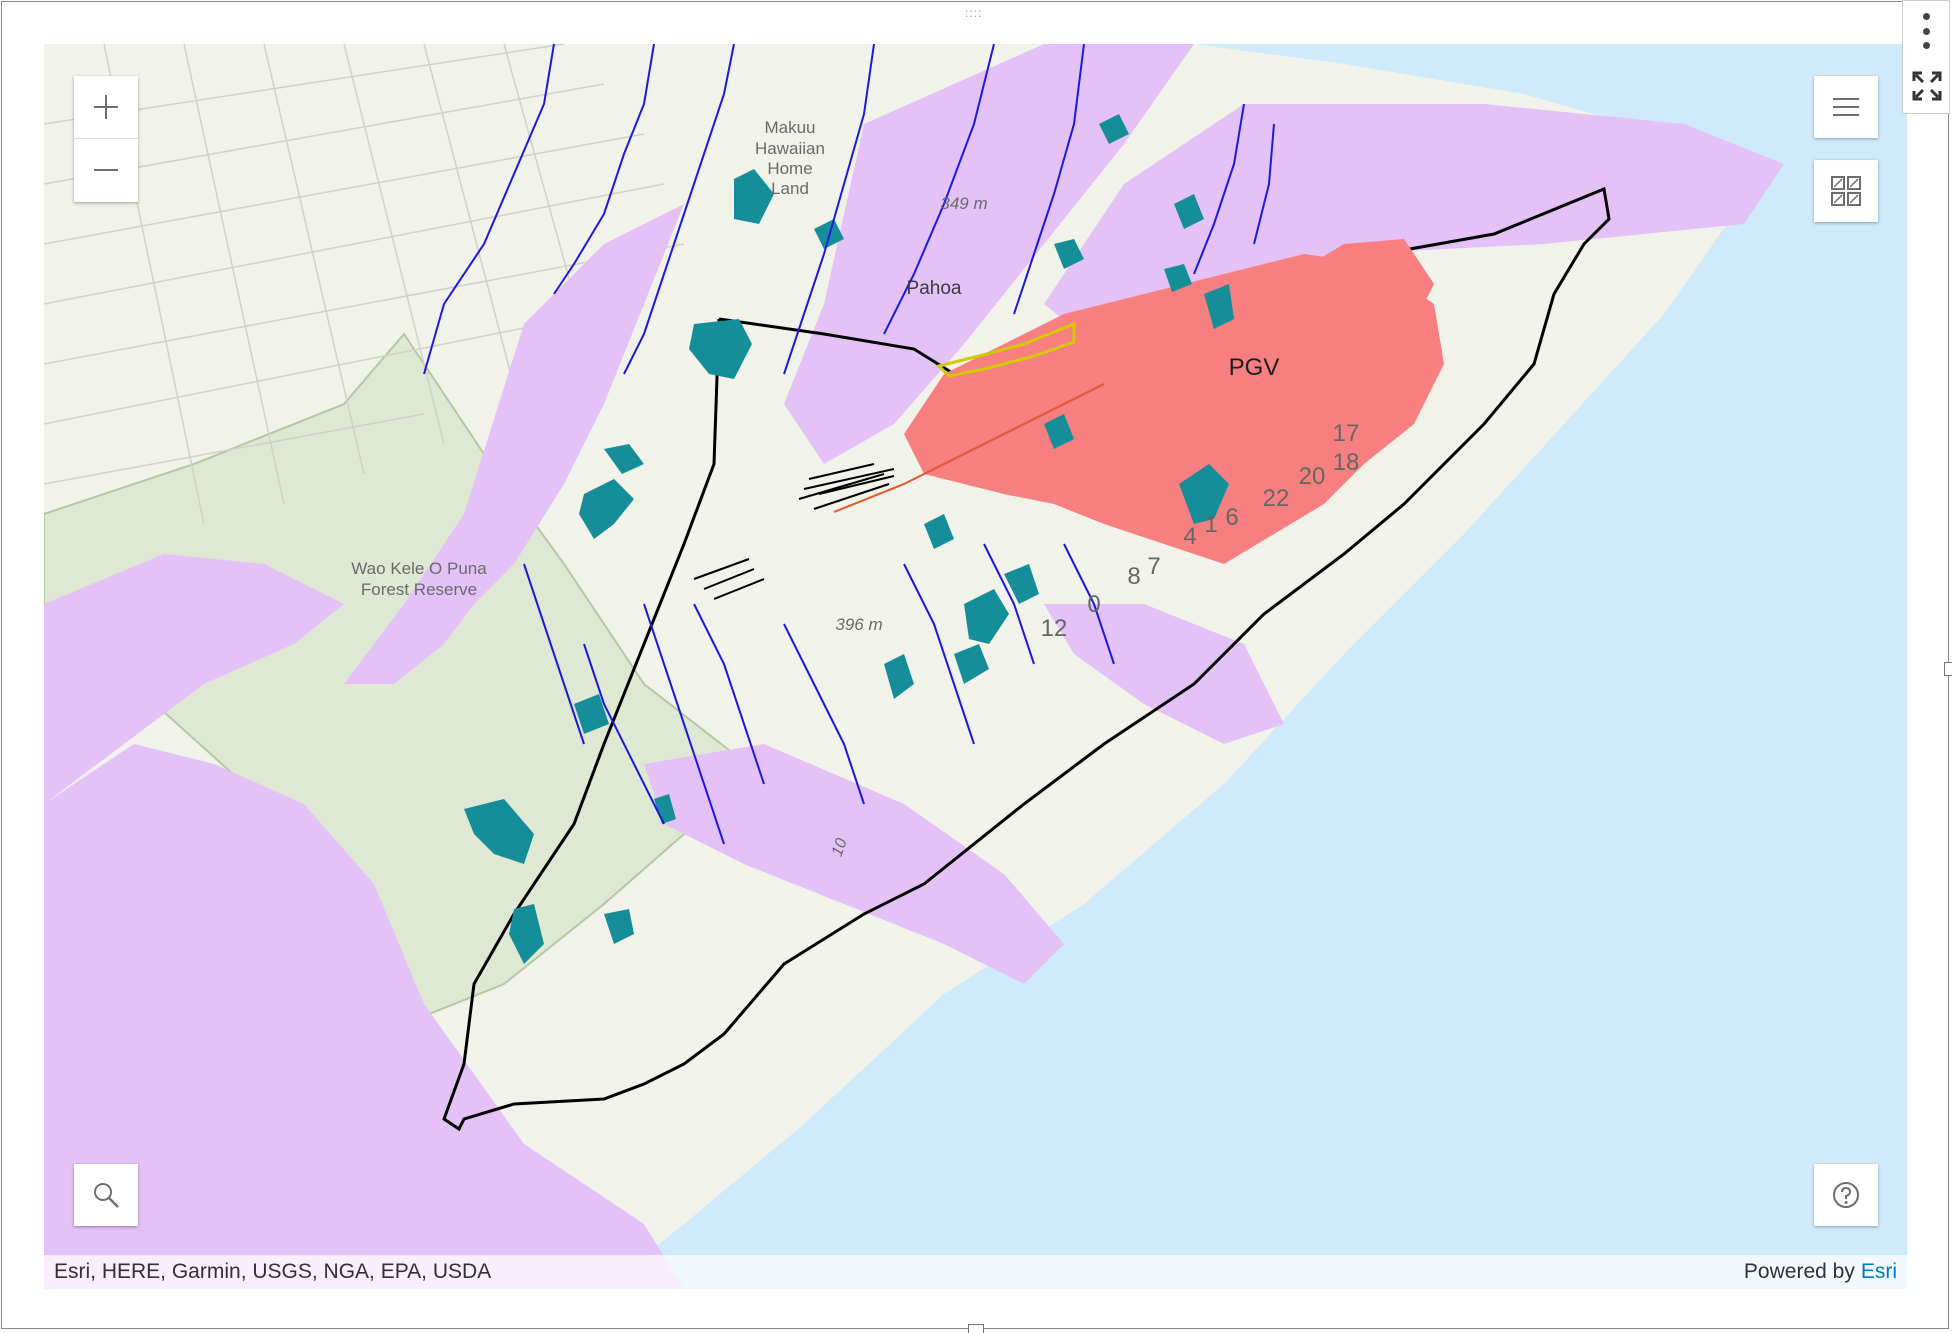 The height and width of the screenshot is (1333, 1952). What do you see at coordinates (1231, 517) in the screenshot?
I see `fissure-6: 6` at bounding box center [1231, 517].